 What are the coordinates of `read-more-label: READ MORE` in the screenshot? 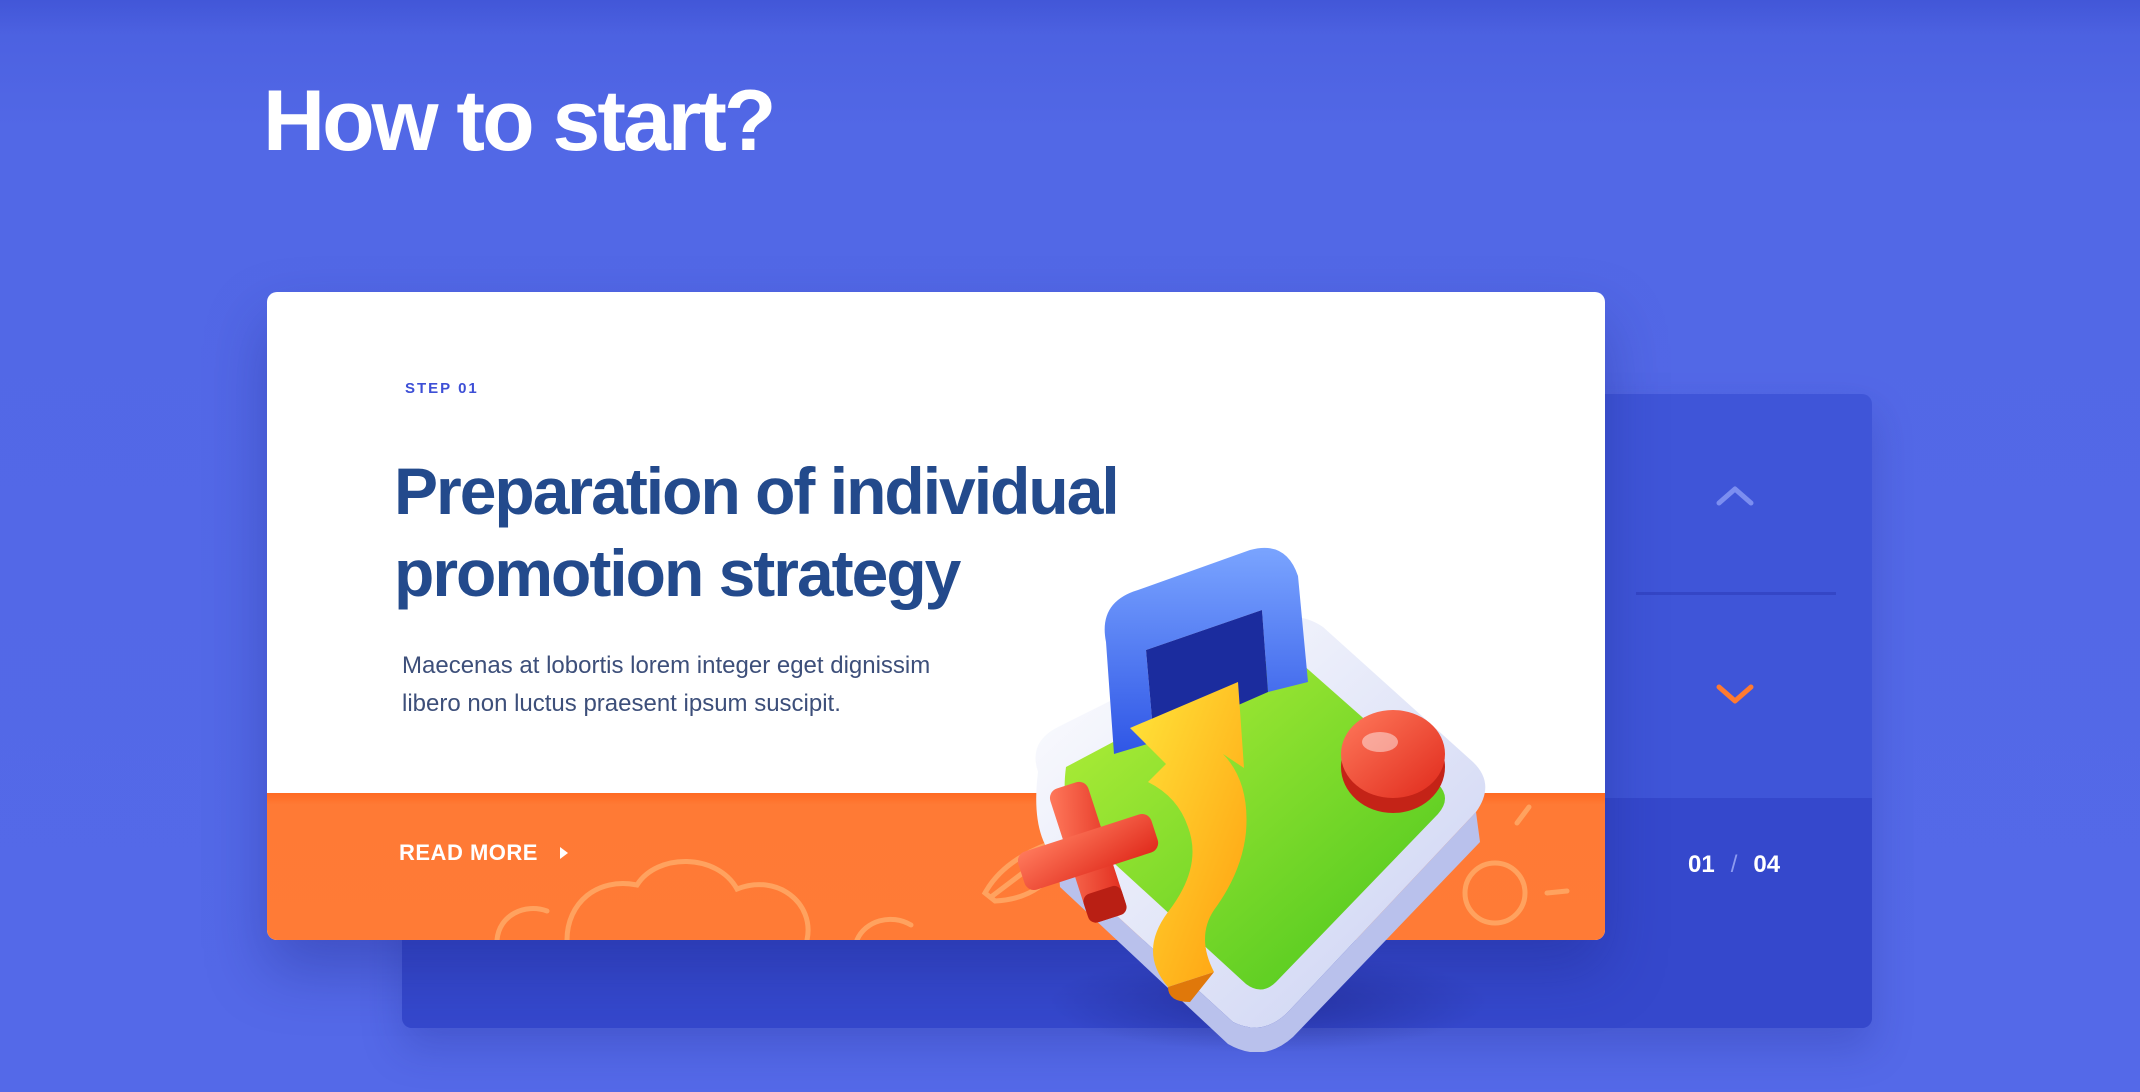 It's located at (468, 852).